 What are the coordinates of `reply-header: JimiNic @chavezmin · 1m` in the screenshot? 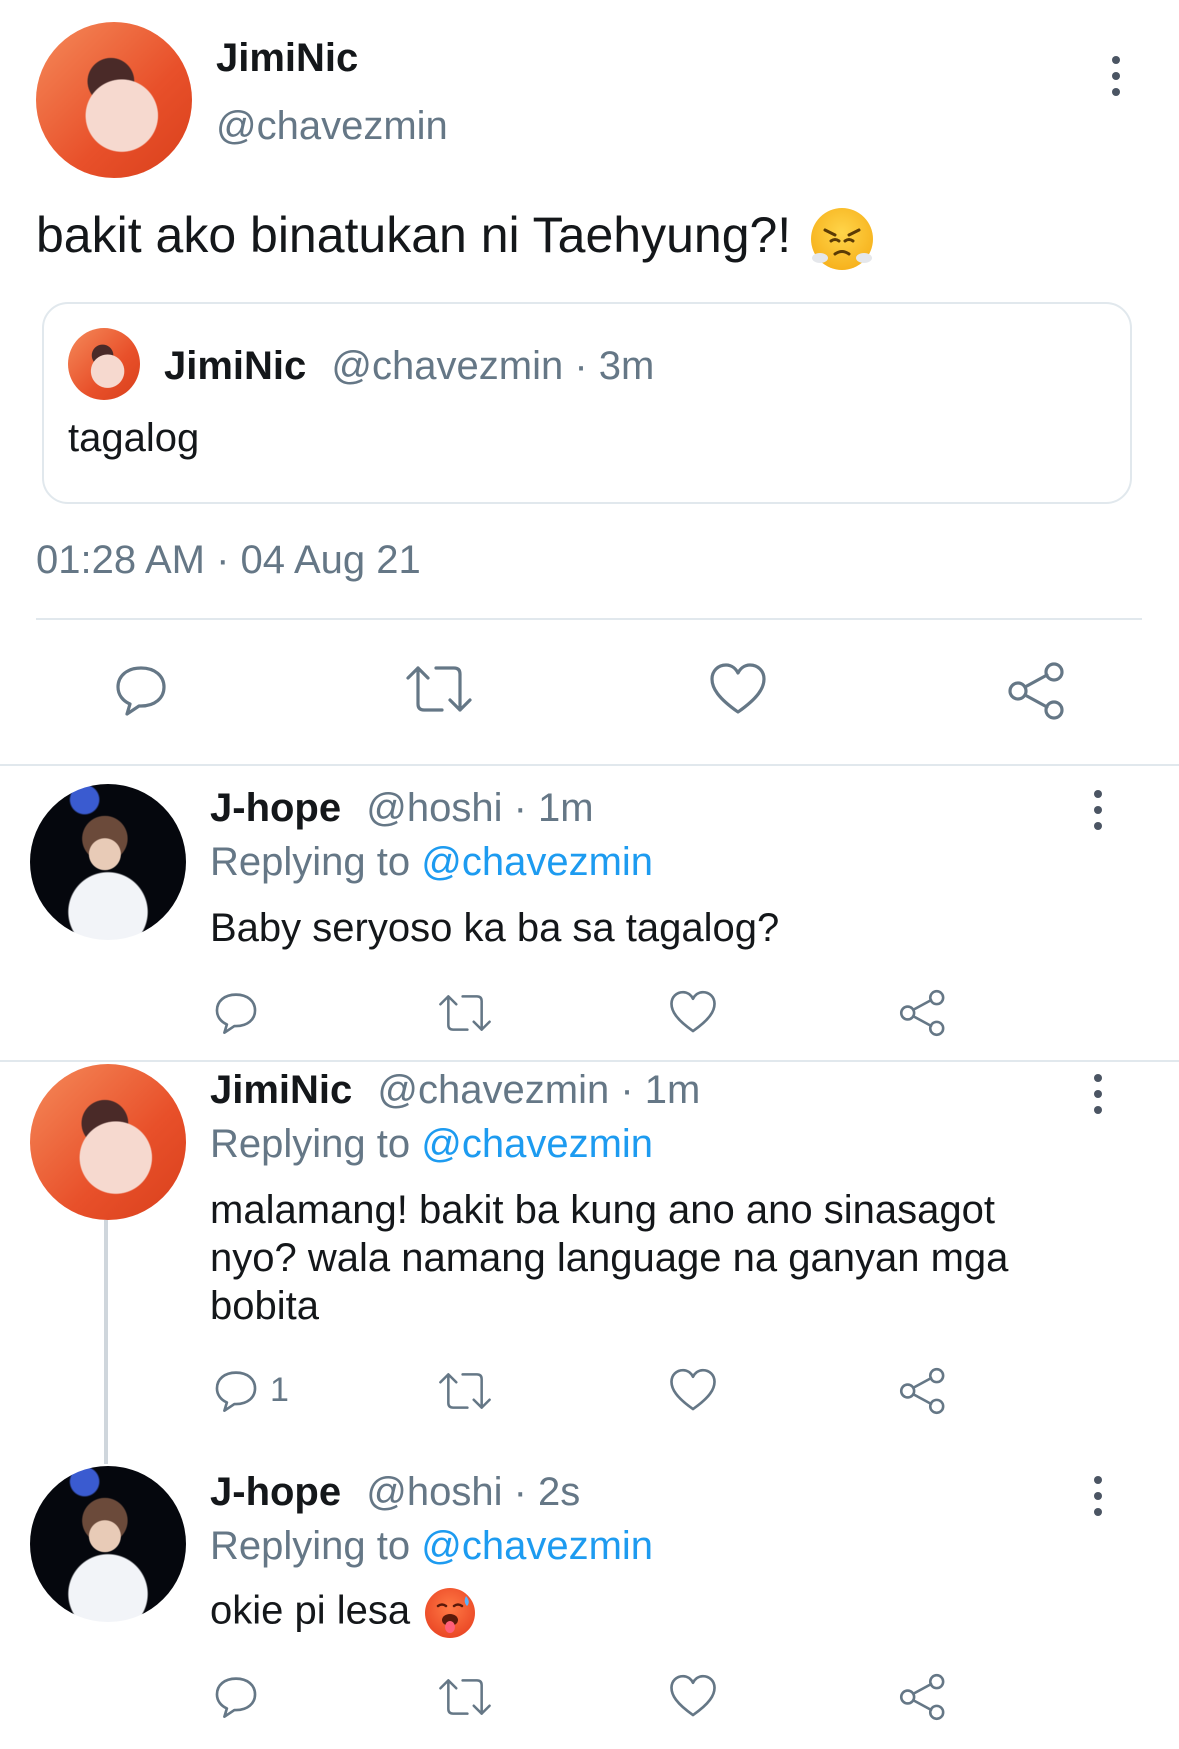 It's located at (455, 1090).